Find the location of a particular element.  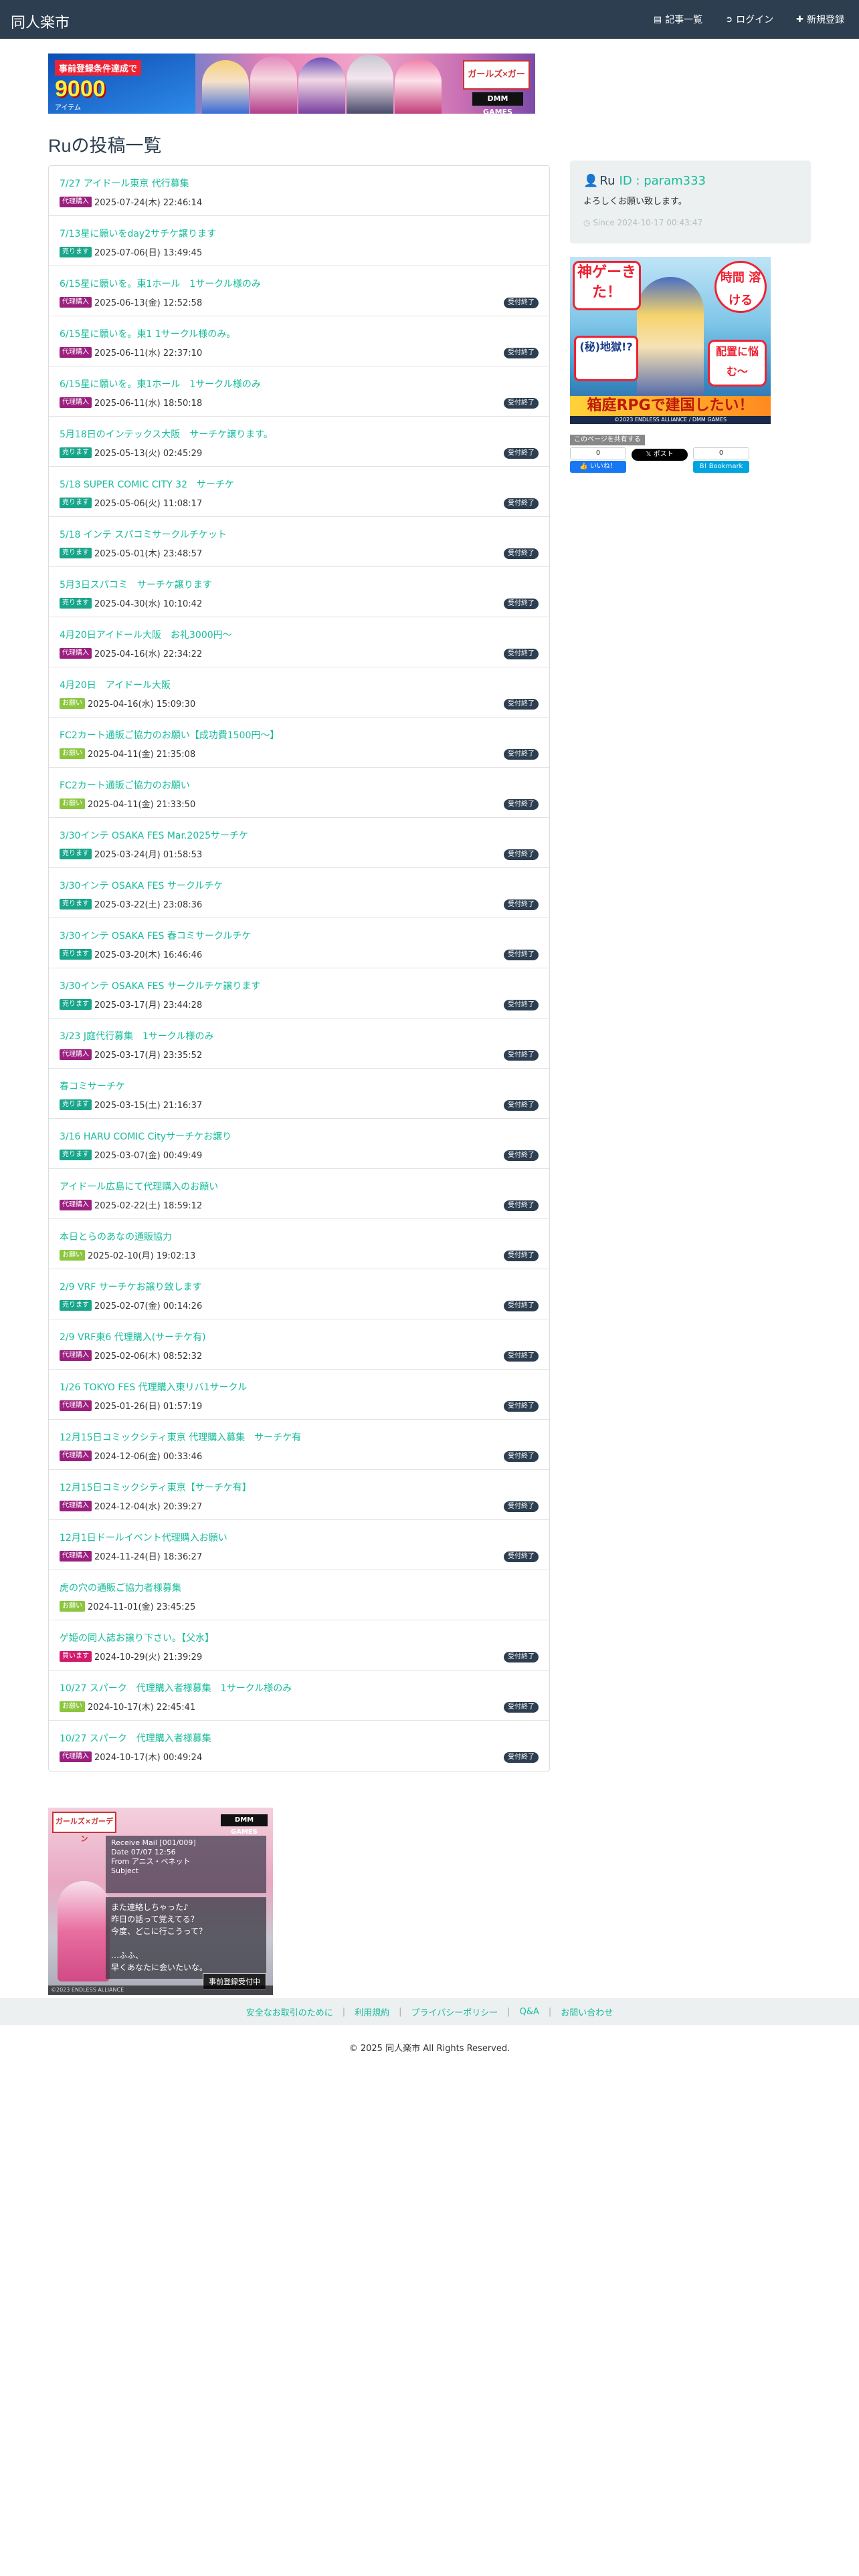

post-meta: お願い 2025-04-11(金) 21:33:50 is located at coordinates (128, 804).